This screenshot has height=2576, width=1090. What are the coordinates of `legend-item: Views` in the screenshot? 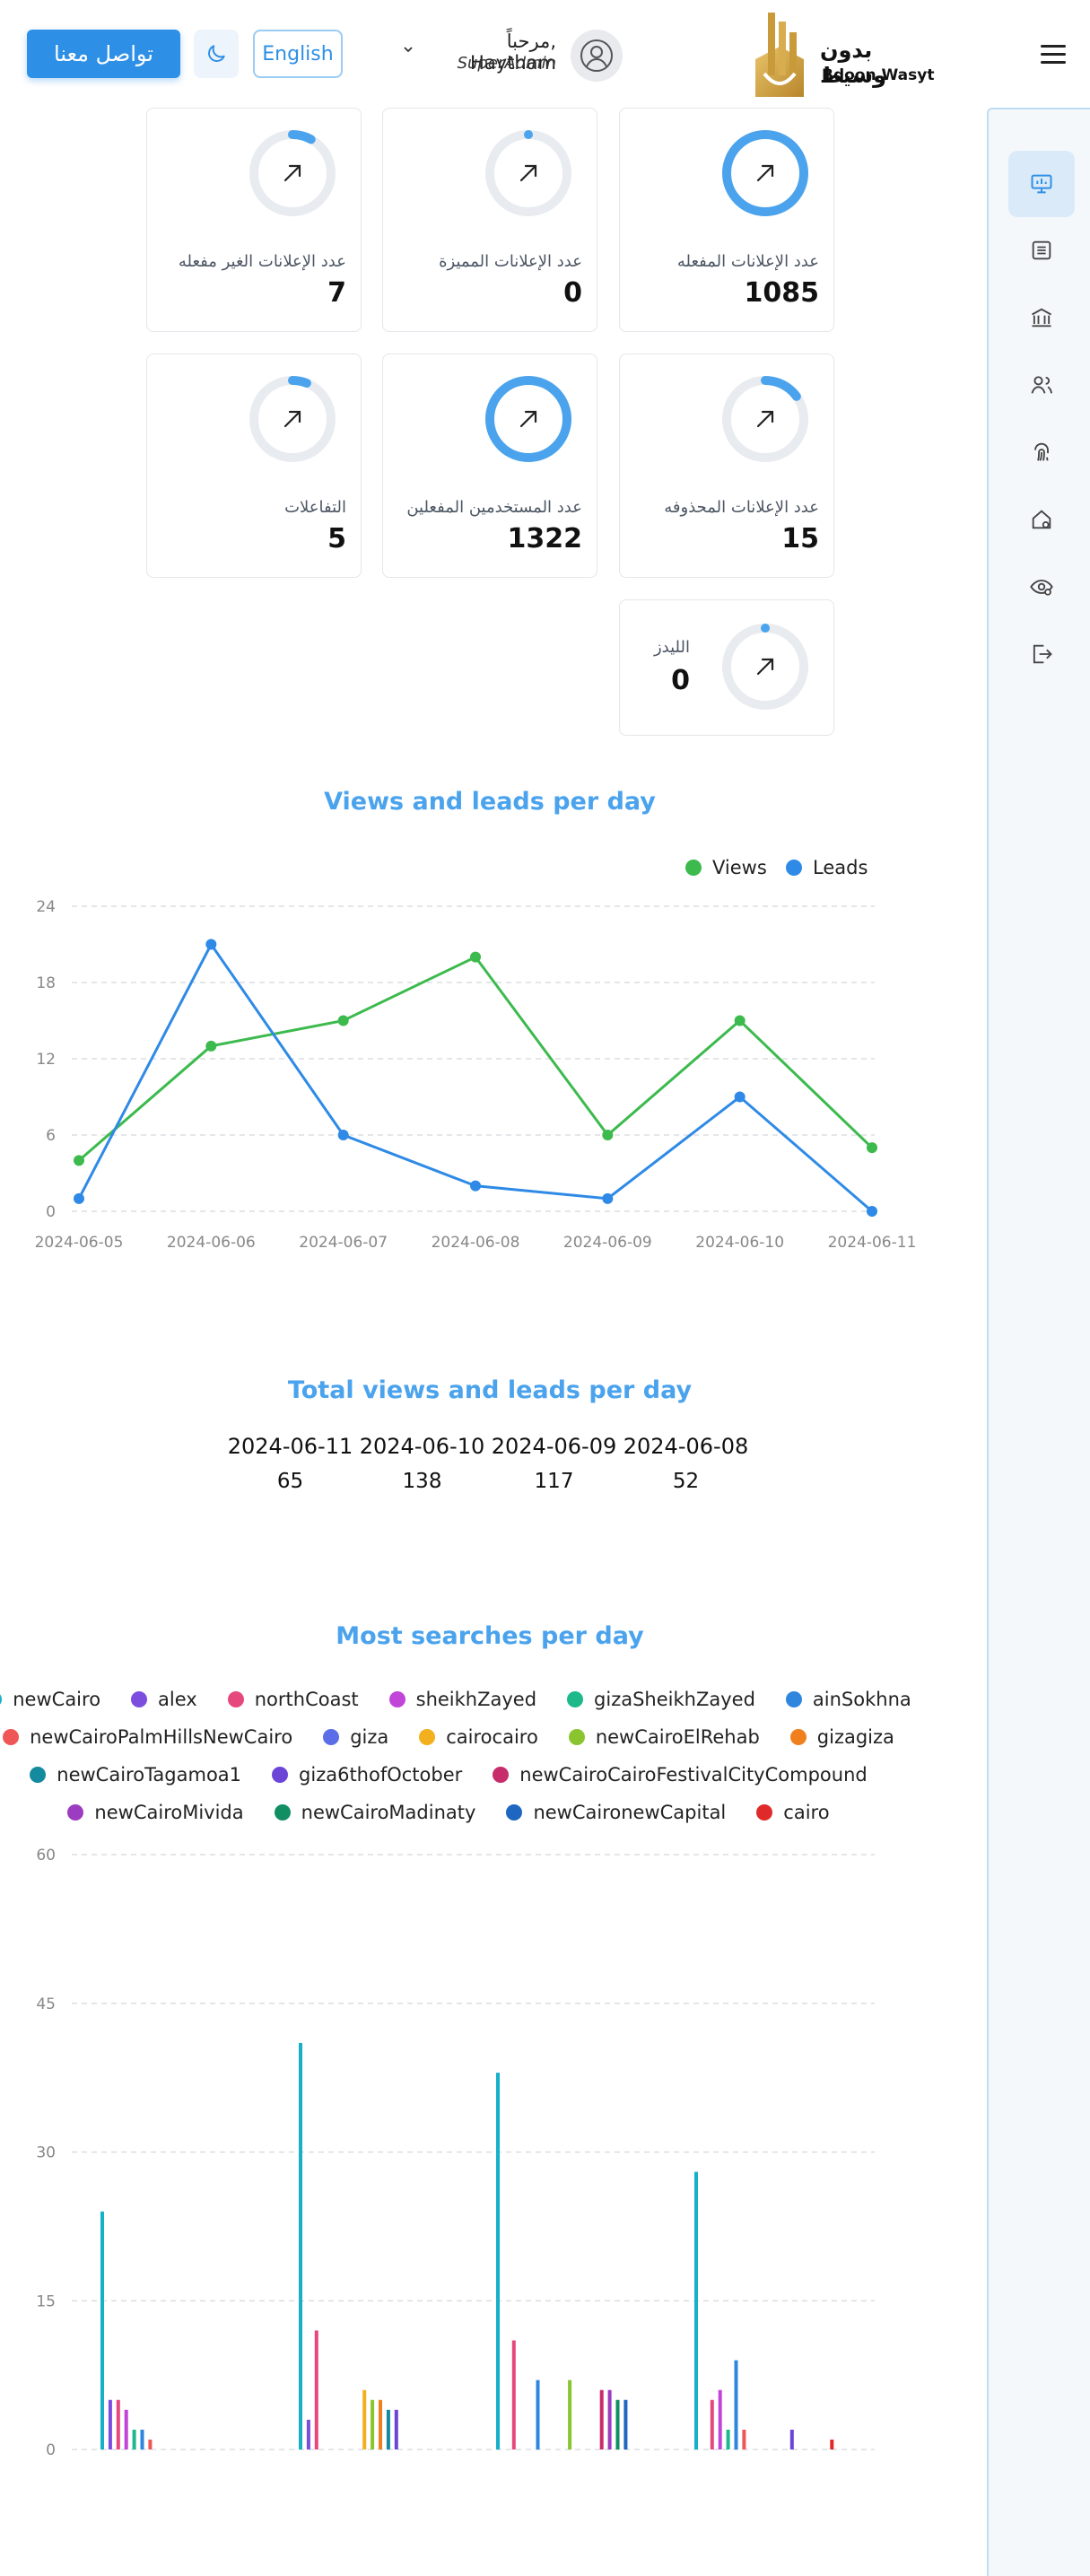 It's located at (726, 868).